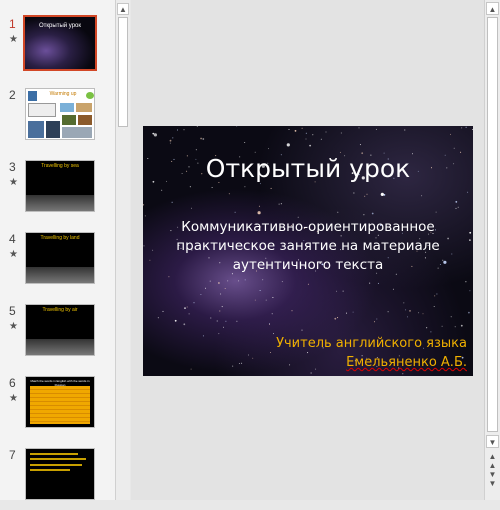 The image size is (500, 510). I want to click on thumbnail-image: Travelling by air, so click(60, 330).